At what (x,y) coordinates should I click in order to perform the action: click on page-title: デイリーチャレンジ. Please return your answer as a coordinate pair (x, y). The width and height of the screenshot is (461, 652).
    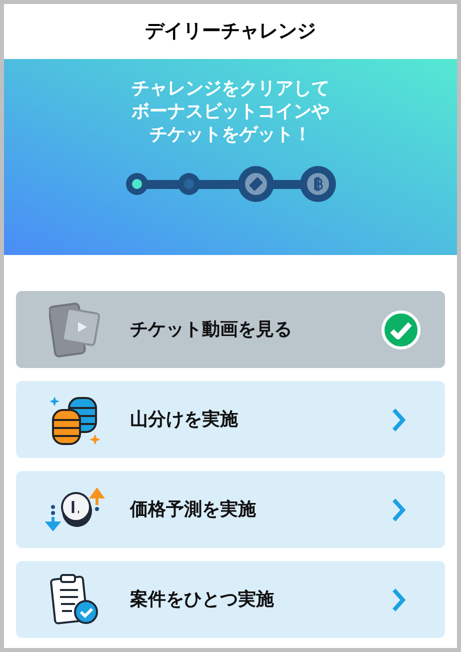
    Looking at the image, I should click on (230, 31).